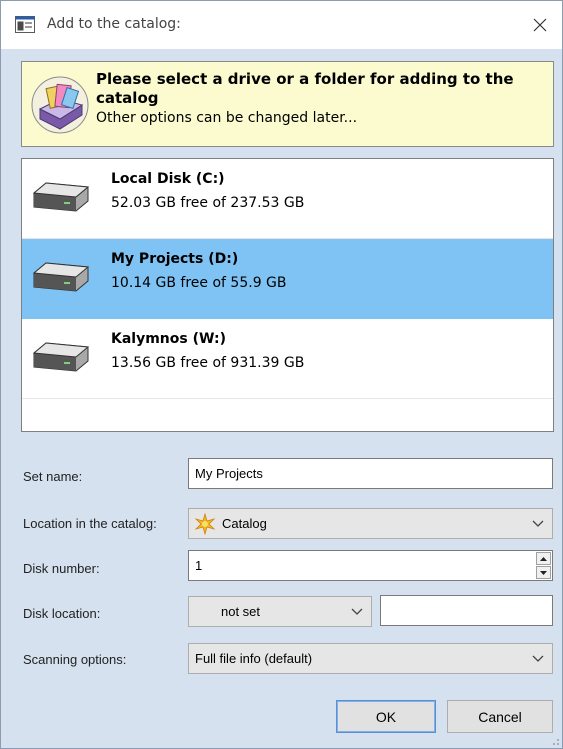  What do you see at coordinates (61, 568) in the screenshot?
I see `disk-number-label: Disk number:` at bounding box center [61, 568].